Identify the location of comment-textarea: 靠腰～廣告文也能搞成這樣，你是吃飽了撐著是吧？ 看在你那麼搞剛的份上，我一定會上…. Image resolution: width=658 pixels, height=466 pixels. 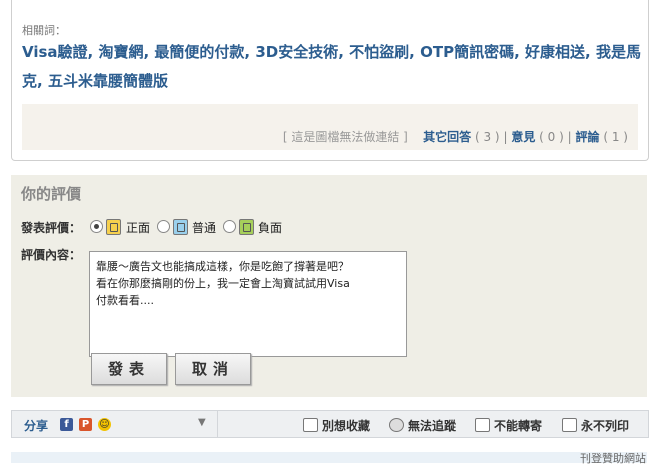
(248, 304).